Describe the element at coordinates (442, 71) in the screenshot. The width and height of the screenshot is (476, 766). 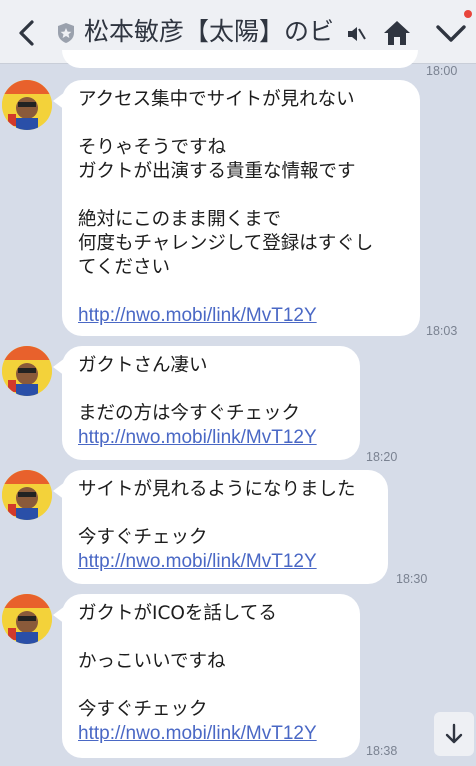
I see `message-time: 18:00` at that location.